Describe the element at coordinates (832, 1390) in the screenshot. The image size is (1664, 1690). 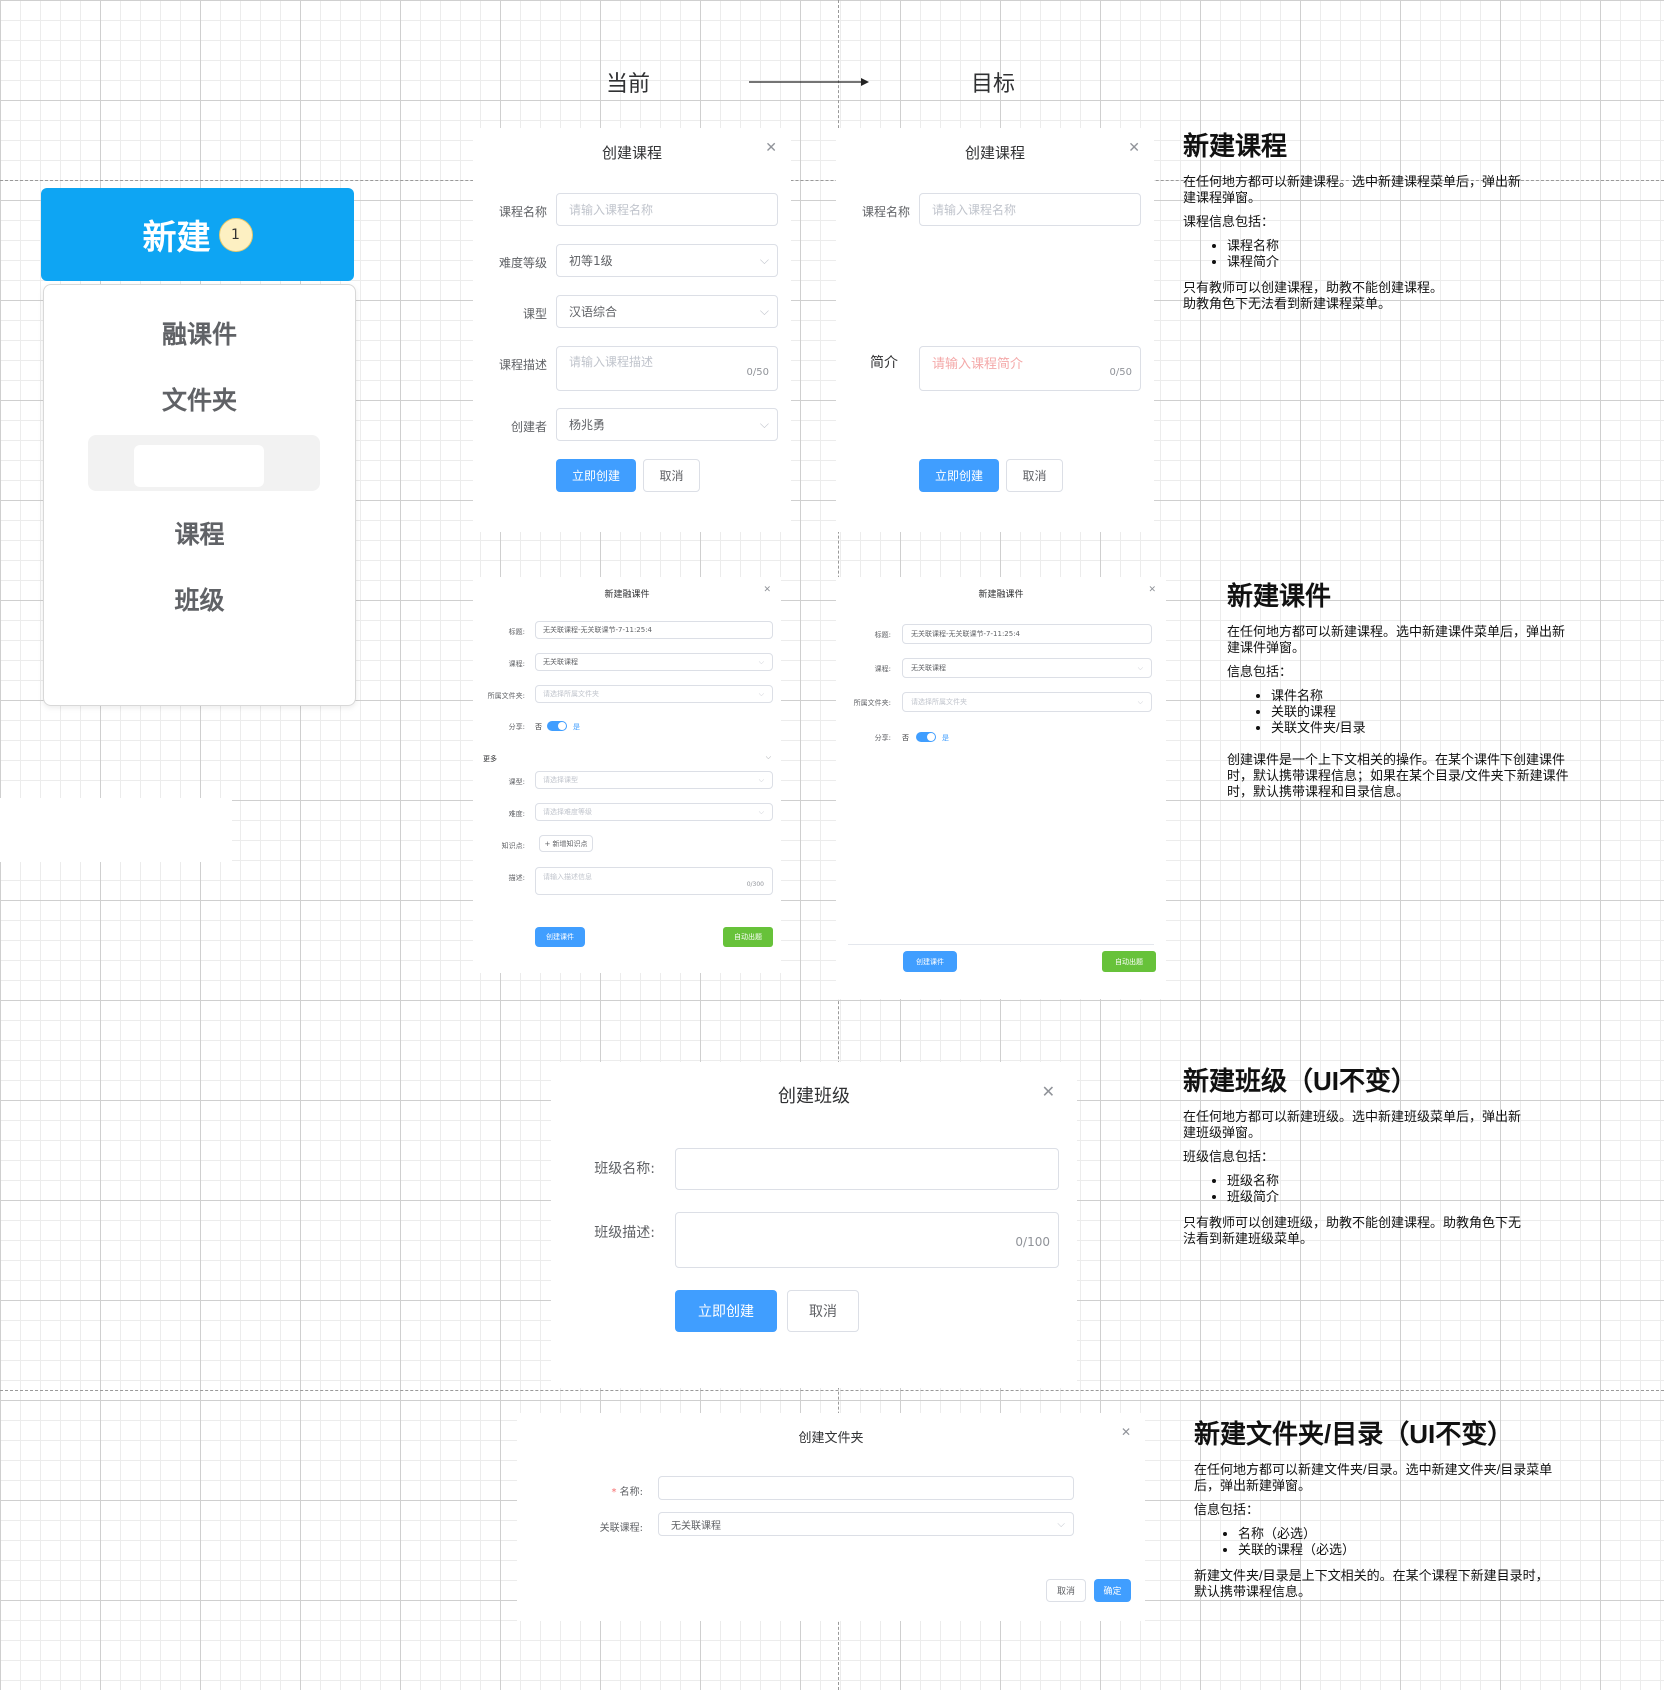
I see `bottom-guide-line` at that location.